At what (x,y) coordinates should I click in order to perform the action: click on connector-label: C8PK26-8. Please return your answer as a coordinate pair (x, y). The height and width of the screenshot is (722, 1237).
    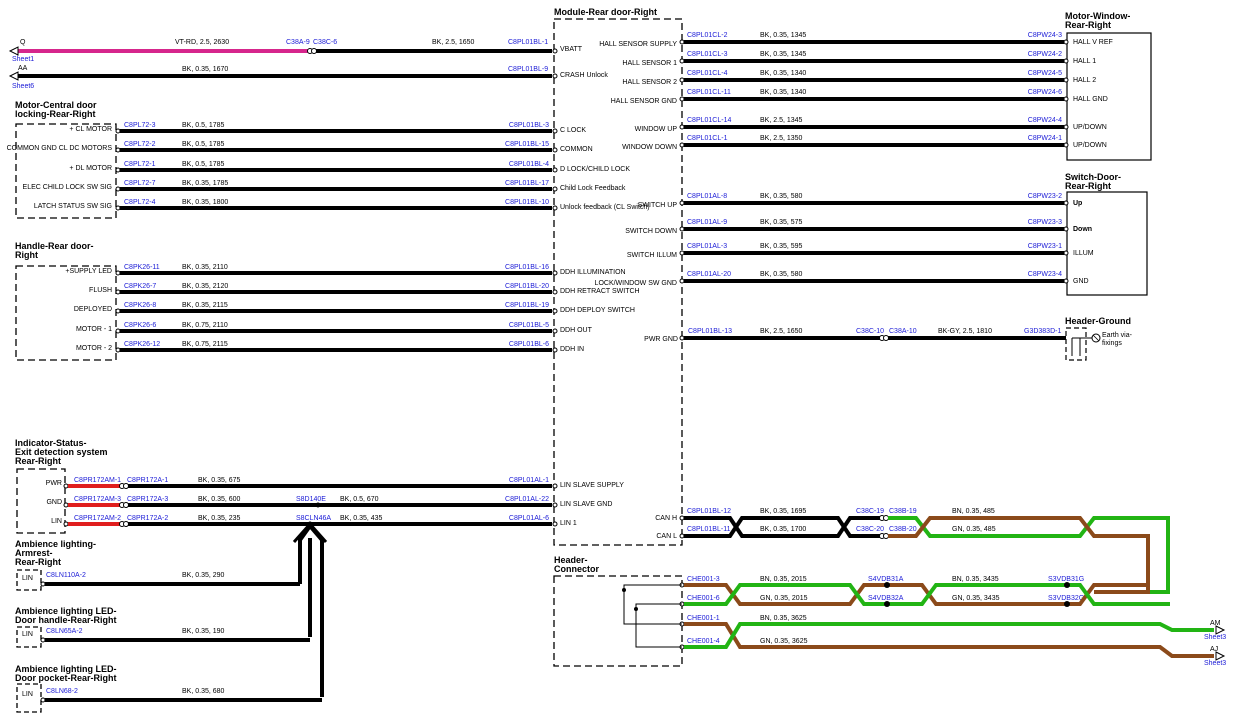
    Looking at the image, I should click on (140, 305).